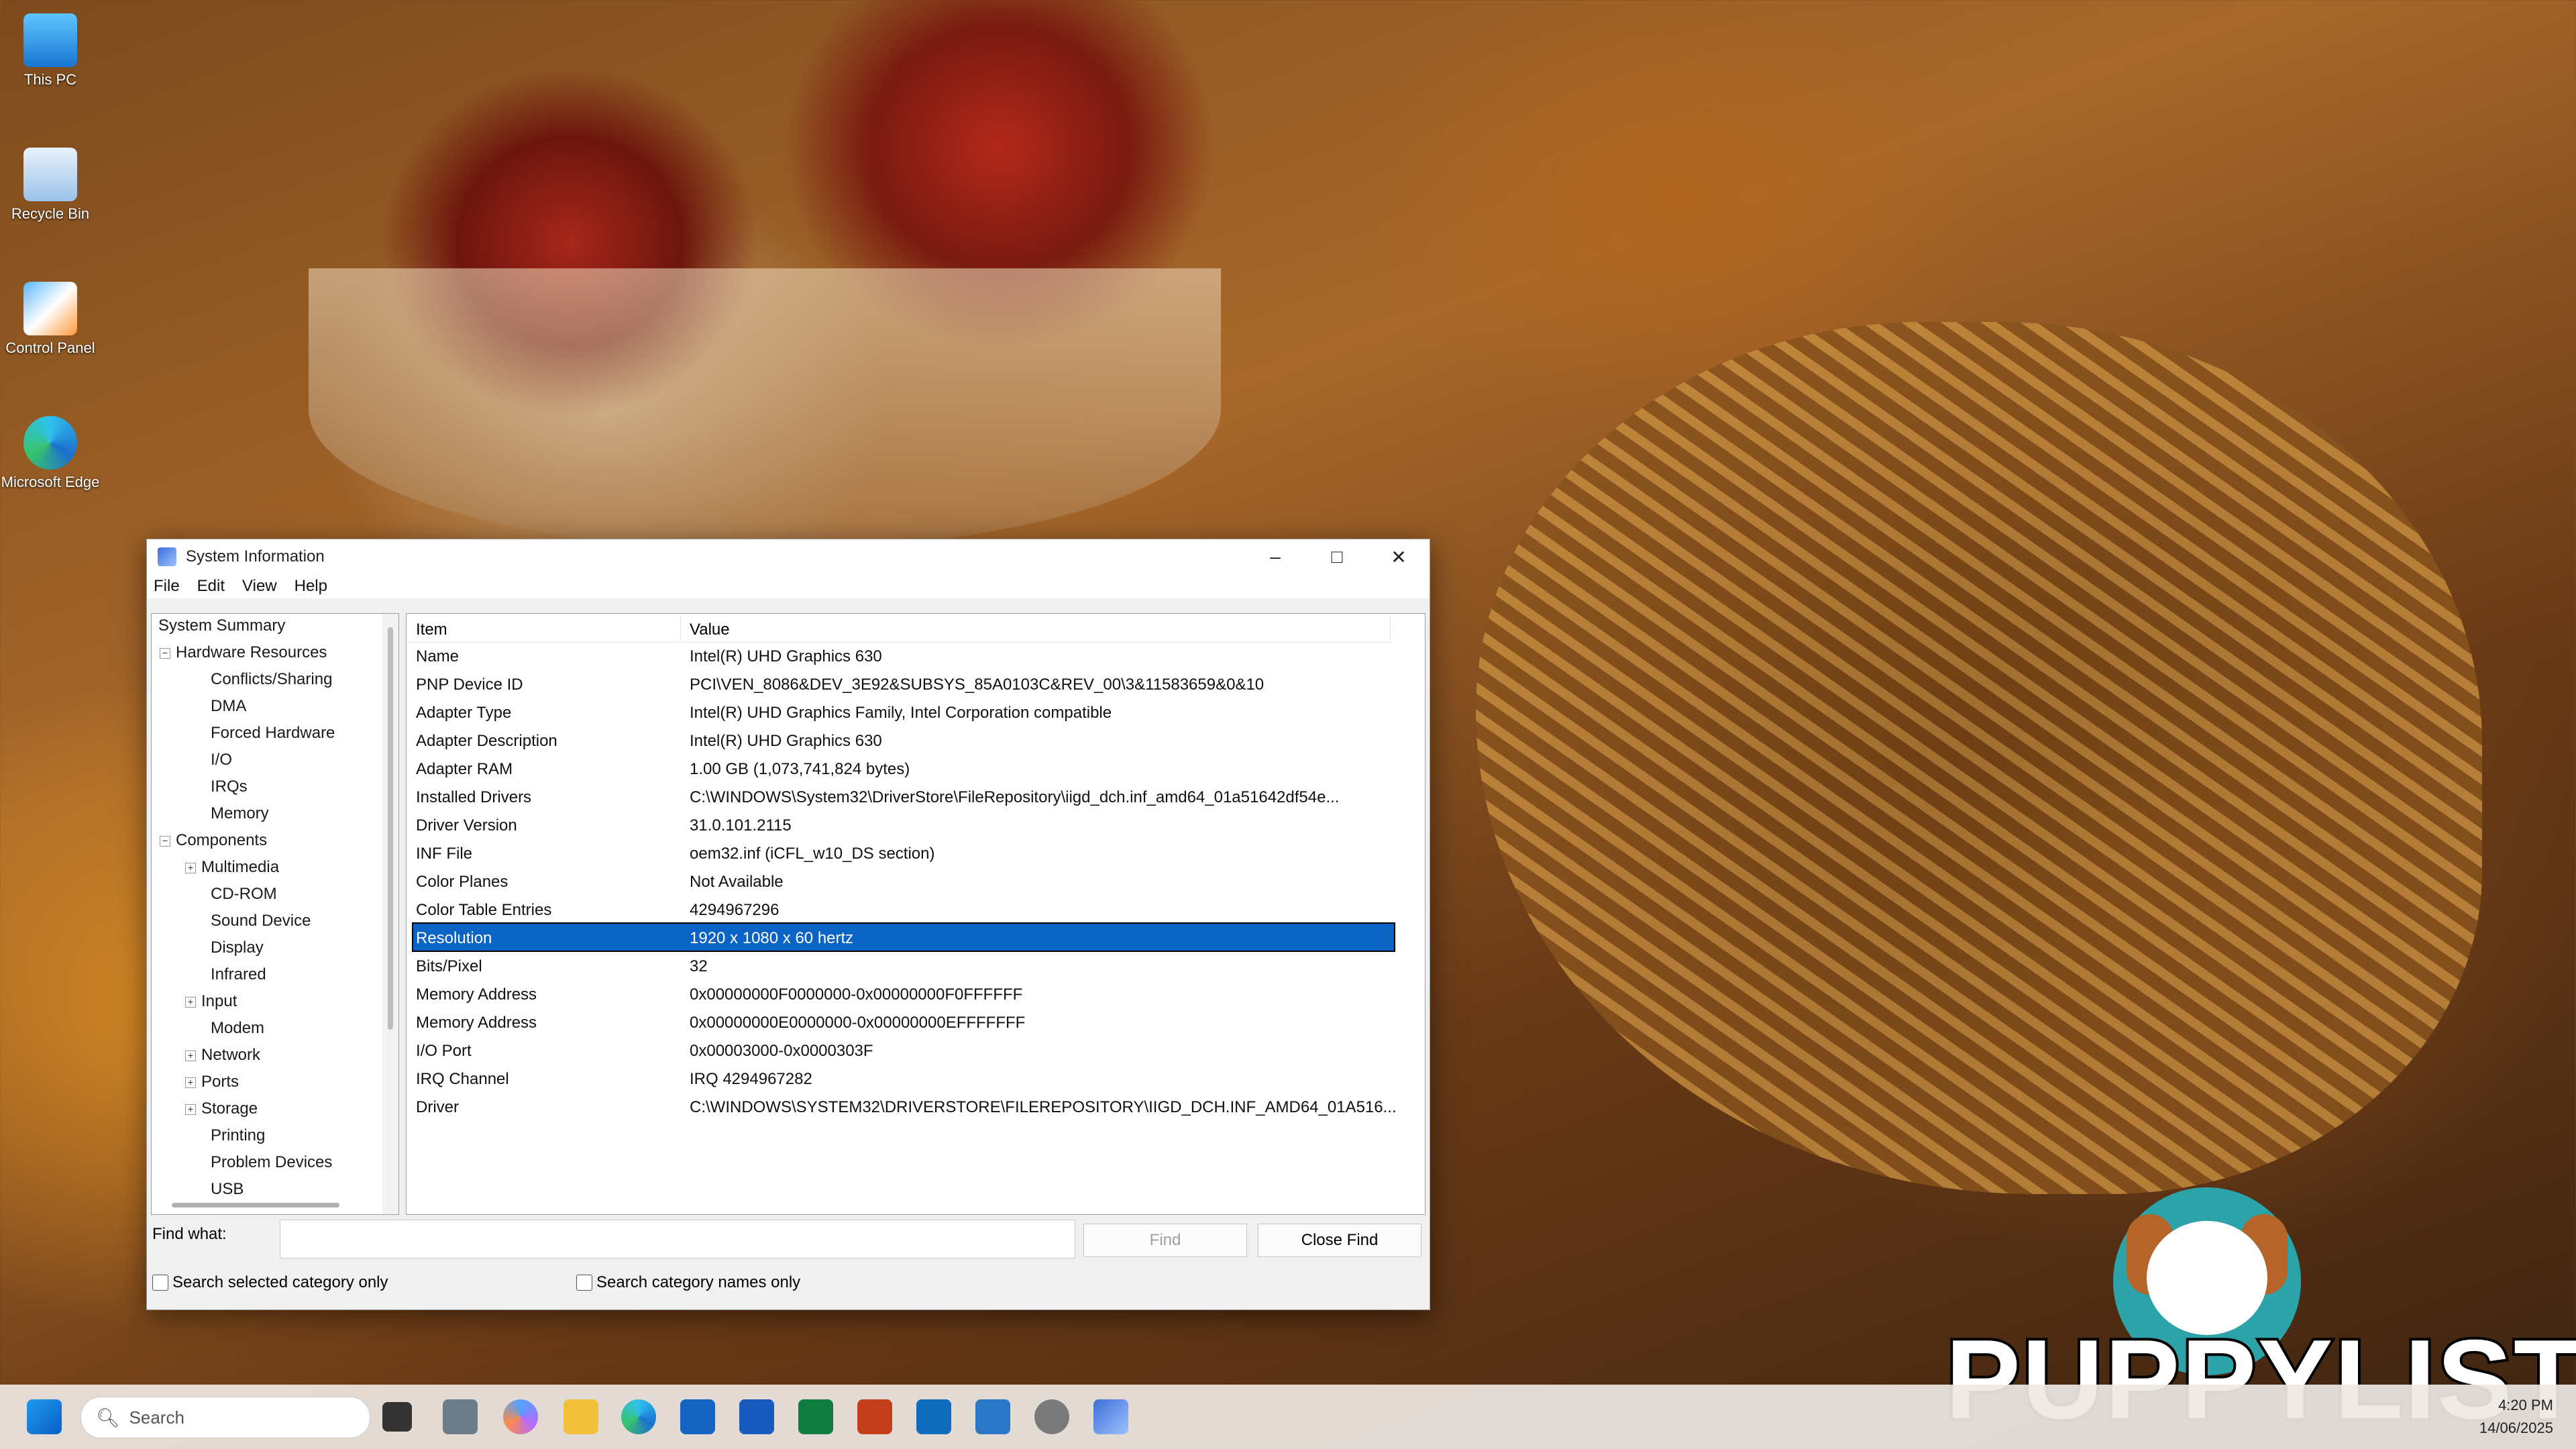 This screenshot has height=1449, width=2576. I want to click on taskbar-clock: 4:20 PM 14/06/2025, so click(2516, 1417).